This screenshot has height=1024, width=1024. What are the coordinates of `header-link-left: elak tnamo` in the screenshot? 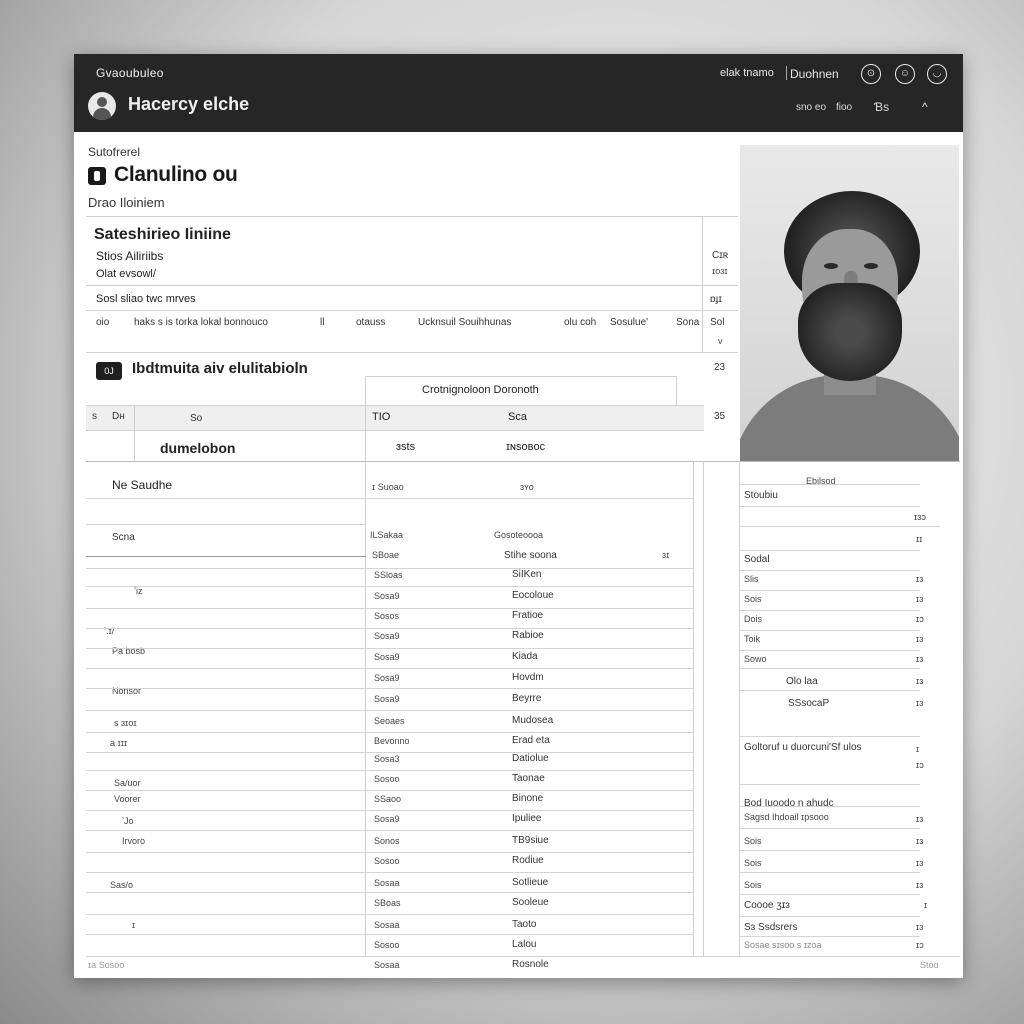 It's located at (747, 73).